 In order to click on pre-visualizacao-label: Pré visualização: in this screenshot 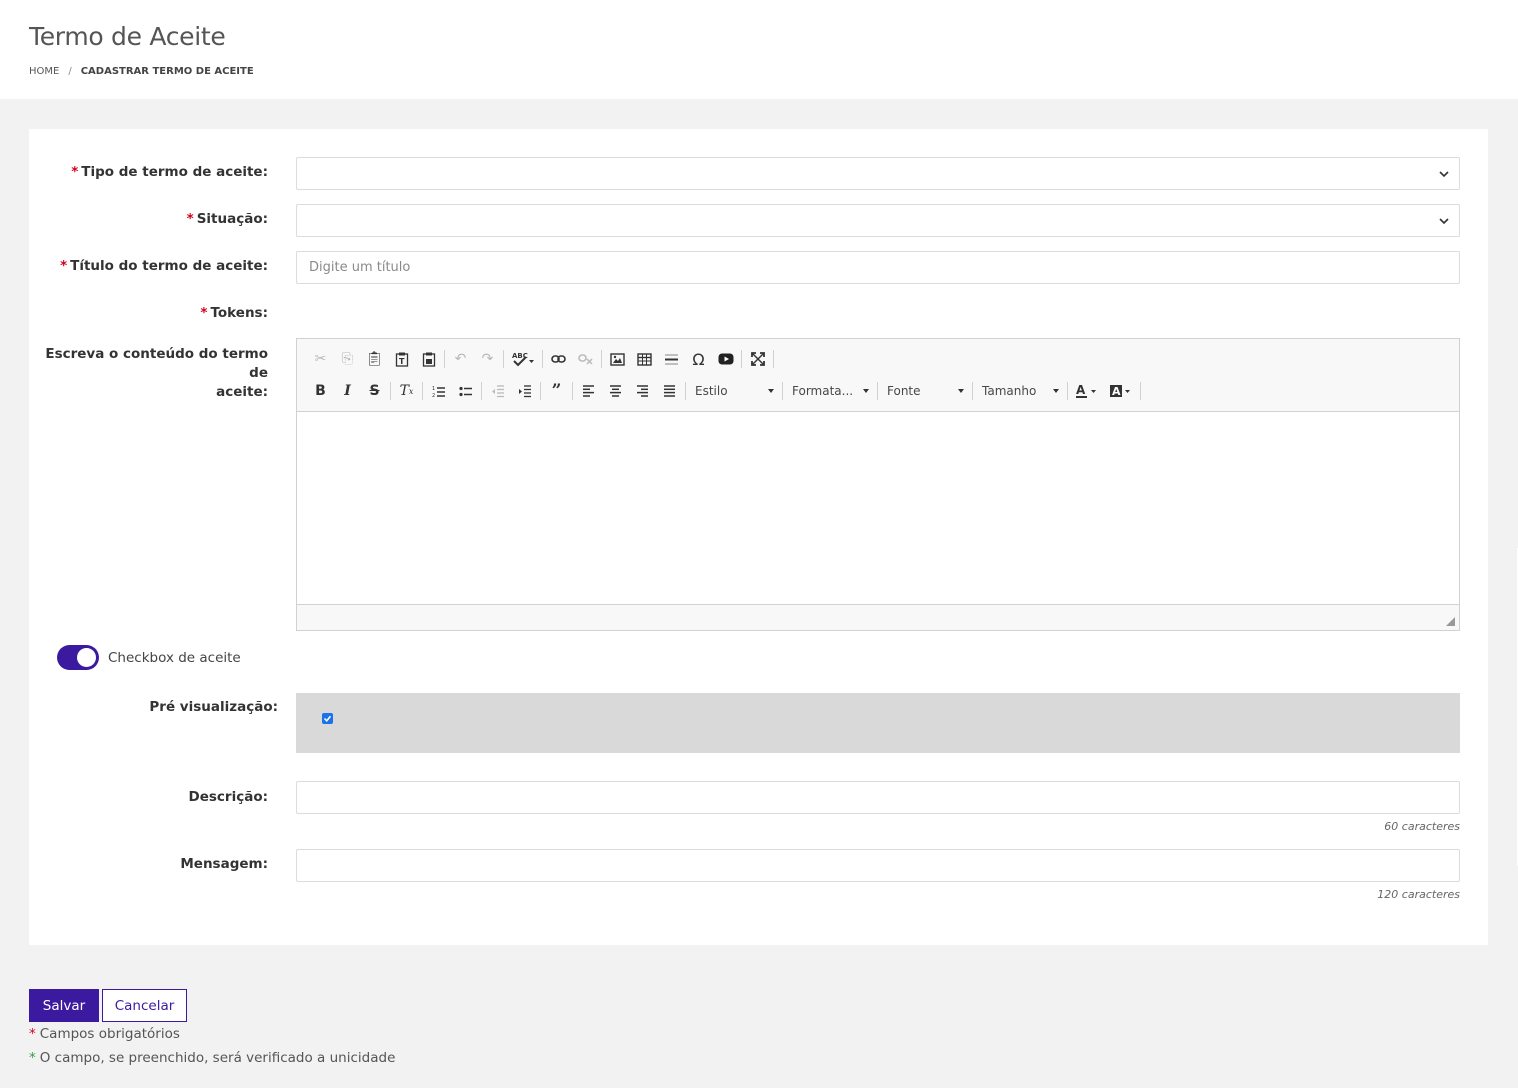, I will do `click(213, 707)`.